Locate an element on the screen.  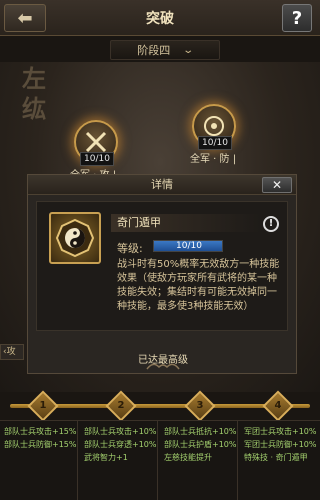
info-icon: ! is located at coordinates (271, 224).